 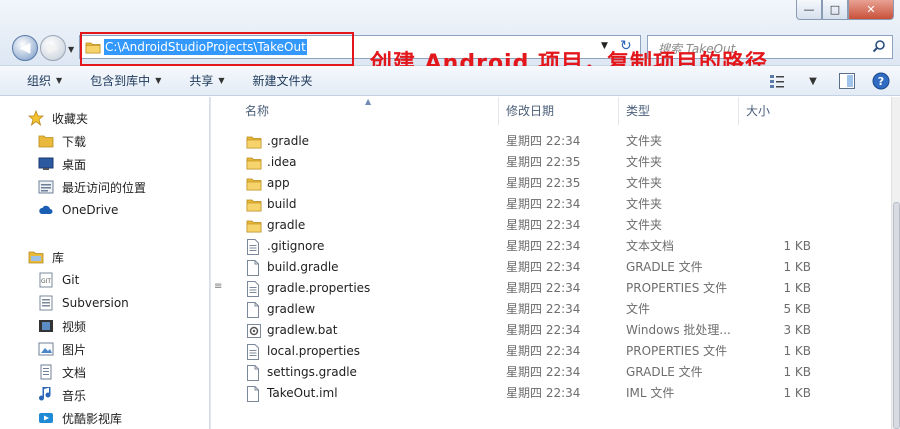 I want to click on column-header-label: 修改日期, so click(x=530, y=111).